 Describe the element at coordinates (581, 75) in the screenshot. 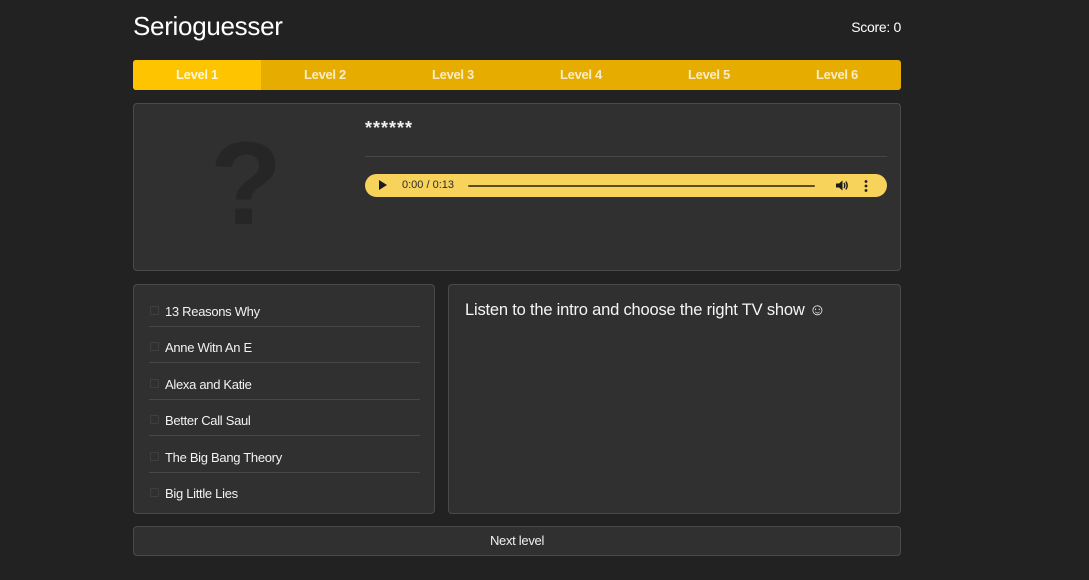

I see `tab-level-4: Level 4` at that location.